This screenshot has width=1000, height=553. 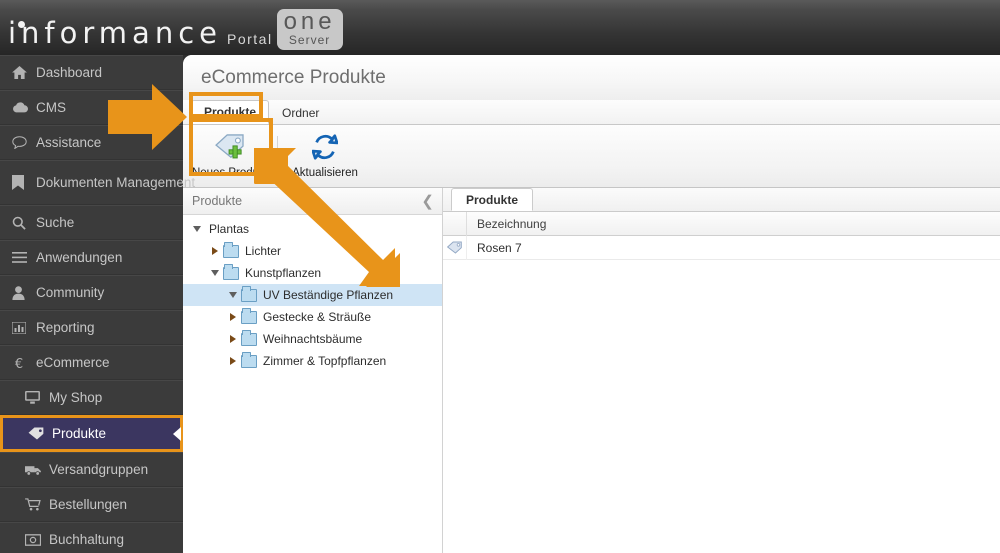 I want to click on tree-node-label: Plantas, so click(x=229, y=229).